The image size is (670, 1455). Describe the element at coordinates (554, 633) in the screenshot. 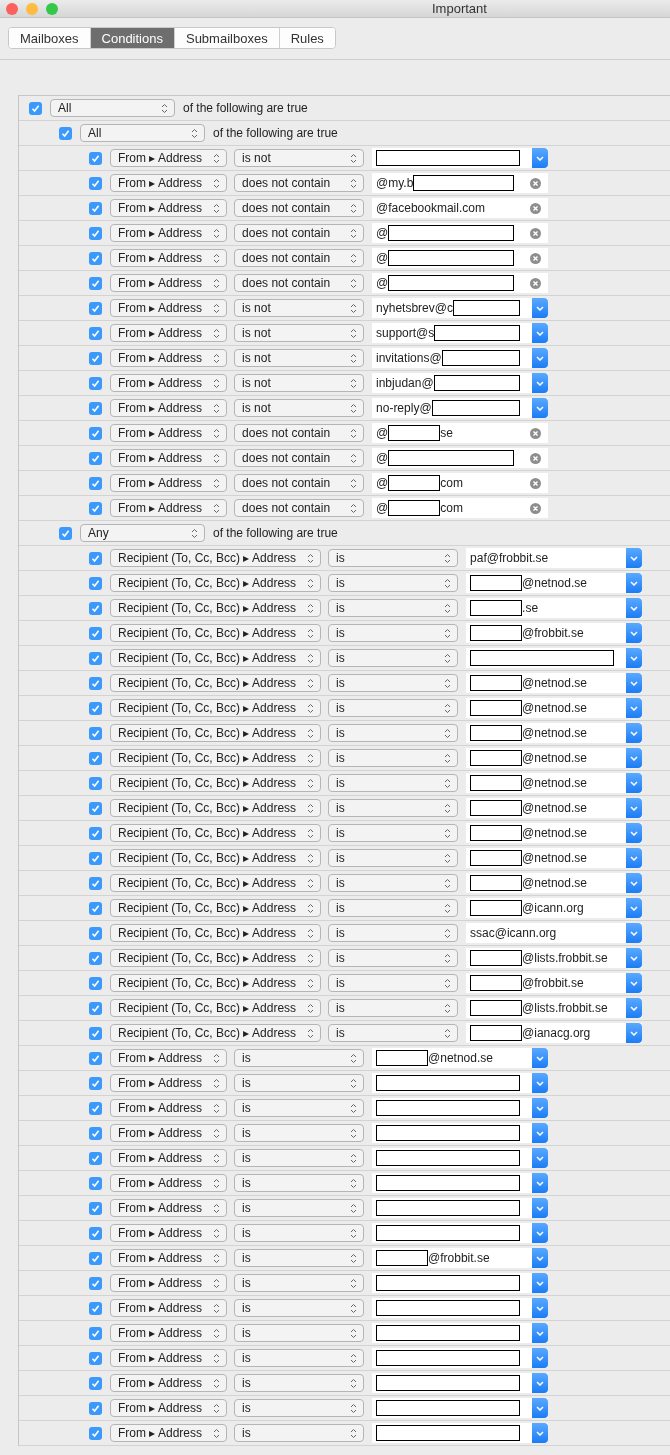

I see `combo-box: @frobbit.se` at that location.